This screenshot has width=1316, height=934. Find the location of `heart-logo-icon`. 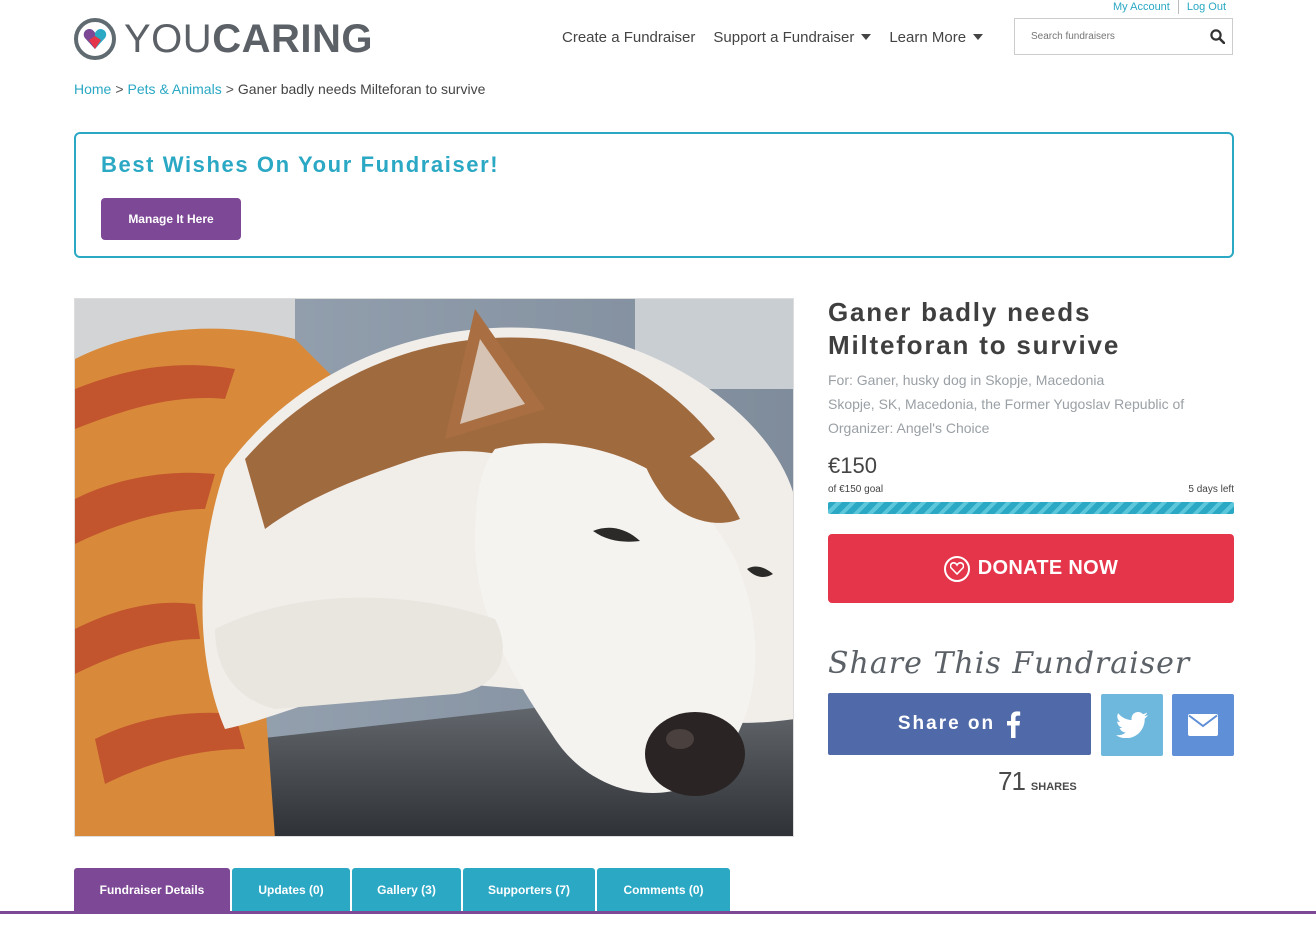

heart-logo-icon is located at coordinates (95, 39).